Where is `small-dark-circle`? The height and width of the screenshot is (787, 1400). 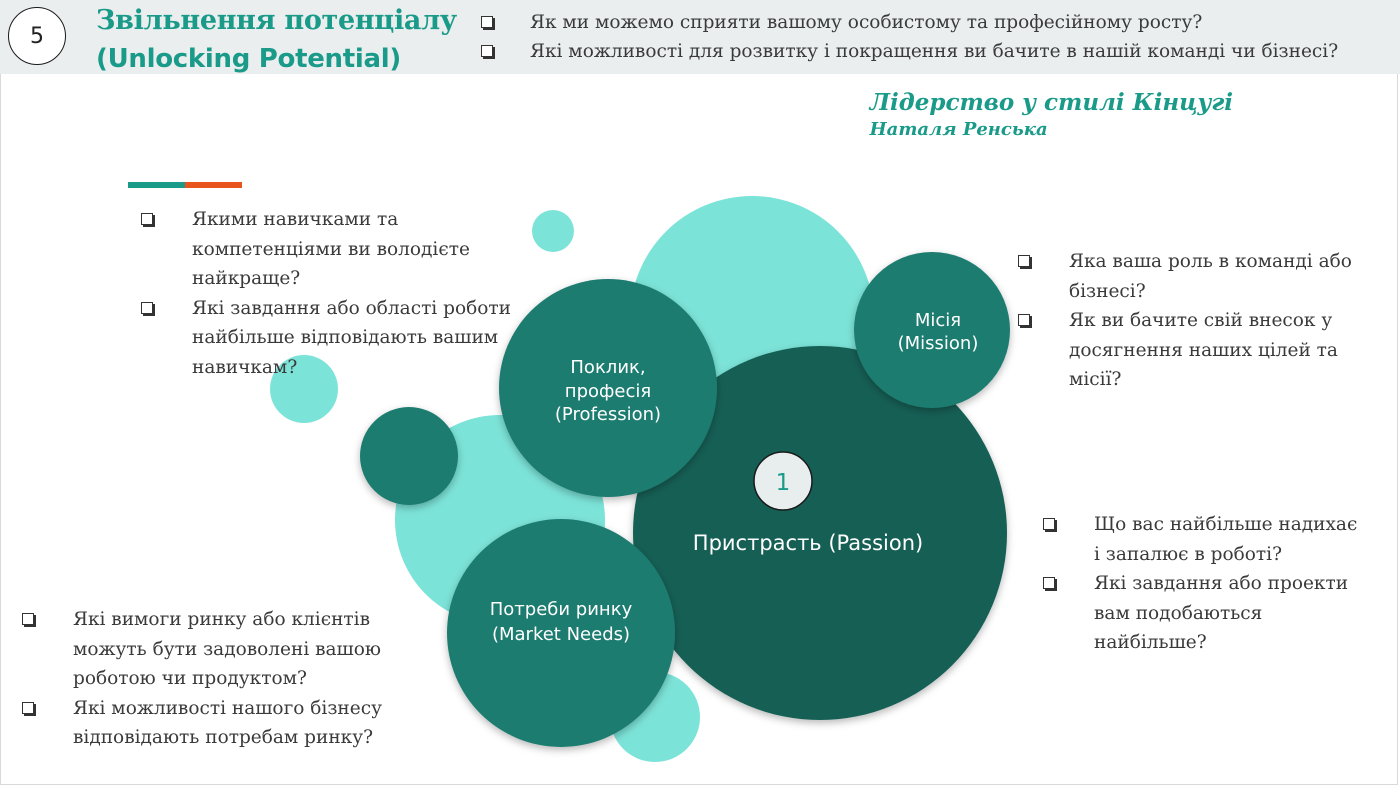 small-dark-circle is located at coordinates (409, 456).